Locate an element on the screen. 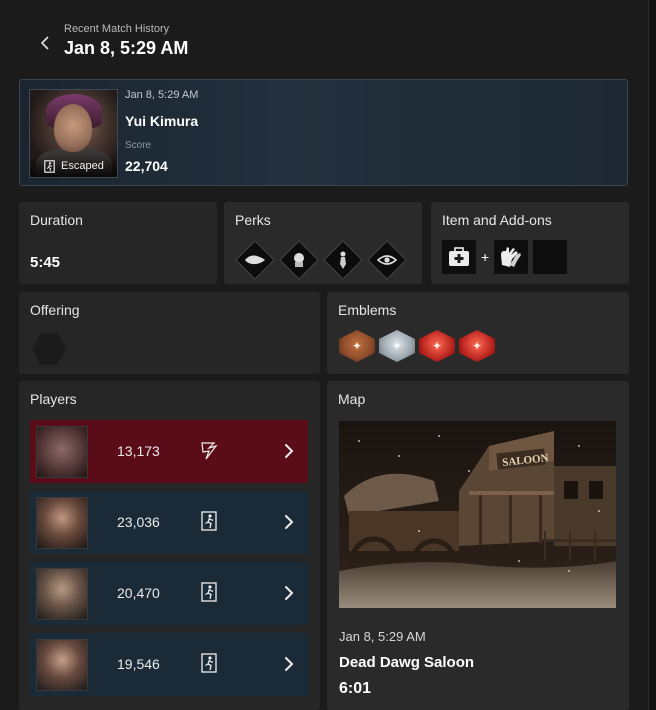 This screenshot has width=656, height=710. player-score: 20,470 is located at coordinates (138, 593).